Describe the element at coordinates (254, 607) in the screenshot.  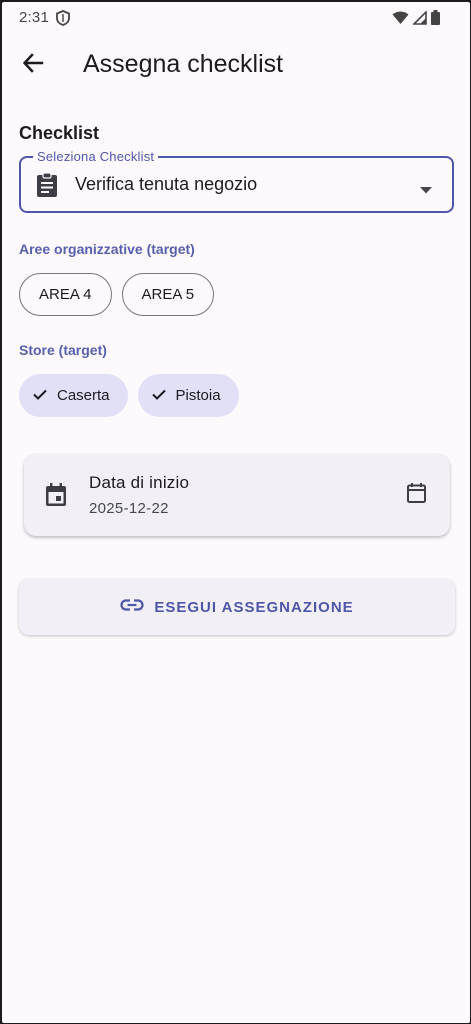
I see `assign-button-label: ESEGUI ASSEGNAZIONE` at that location.